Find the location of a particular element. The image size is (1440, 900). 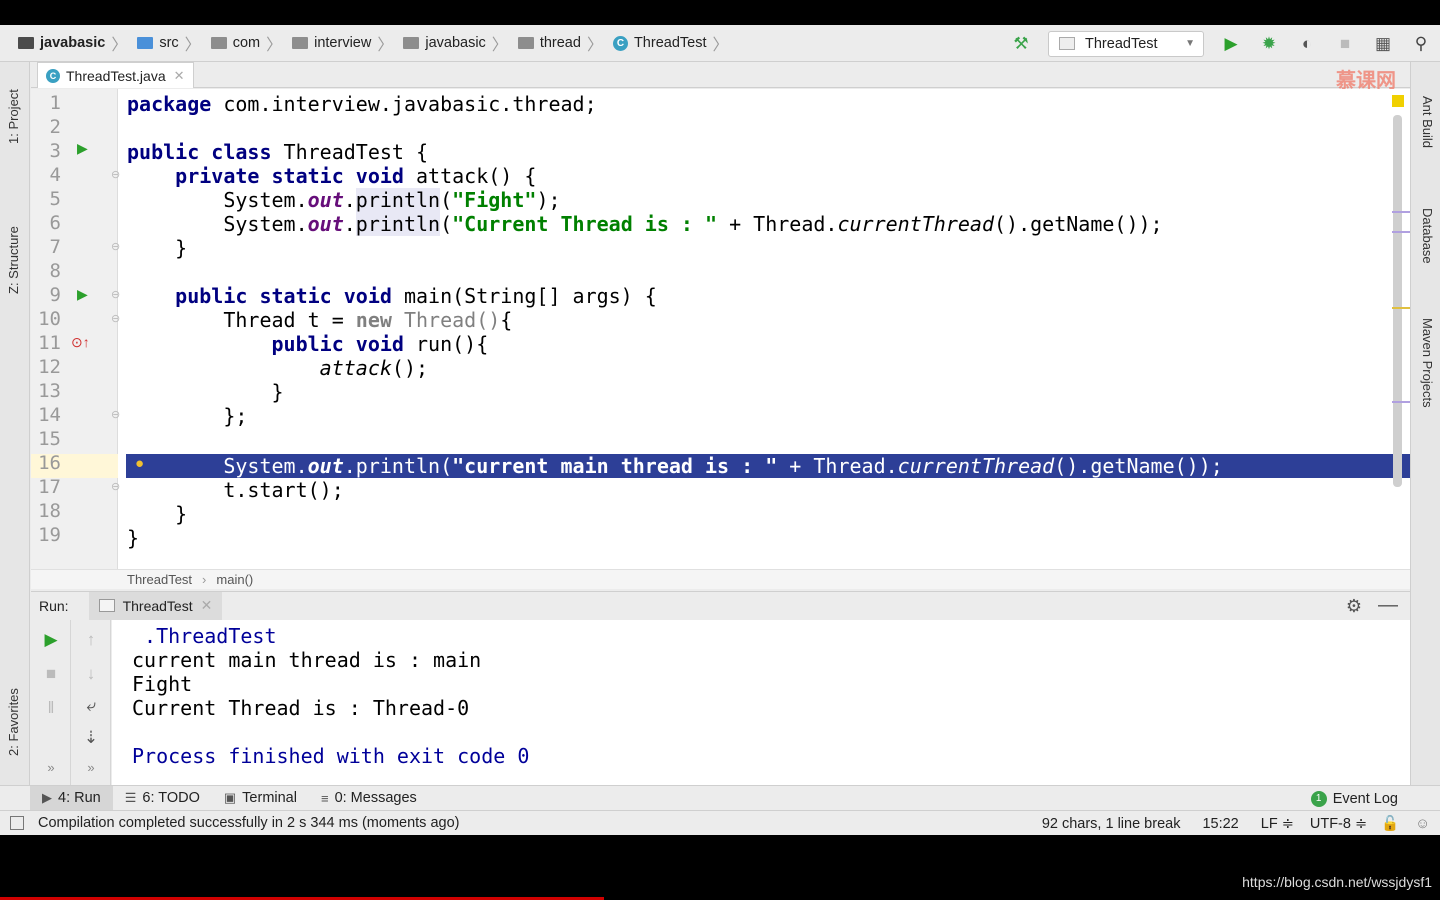

lock-icon: 🔓 is located at coordinates (1390, 823).